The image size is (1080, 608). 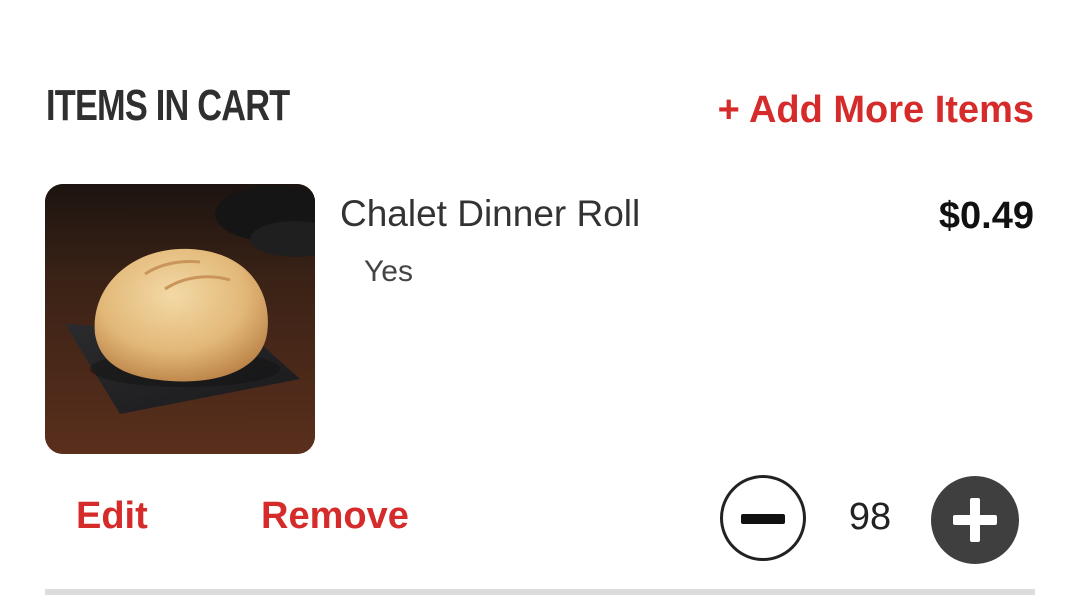 I want to click on product-option: Yes, so click(x=388, y=271).